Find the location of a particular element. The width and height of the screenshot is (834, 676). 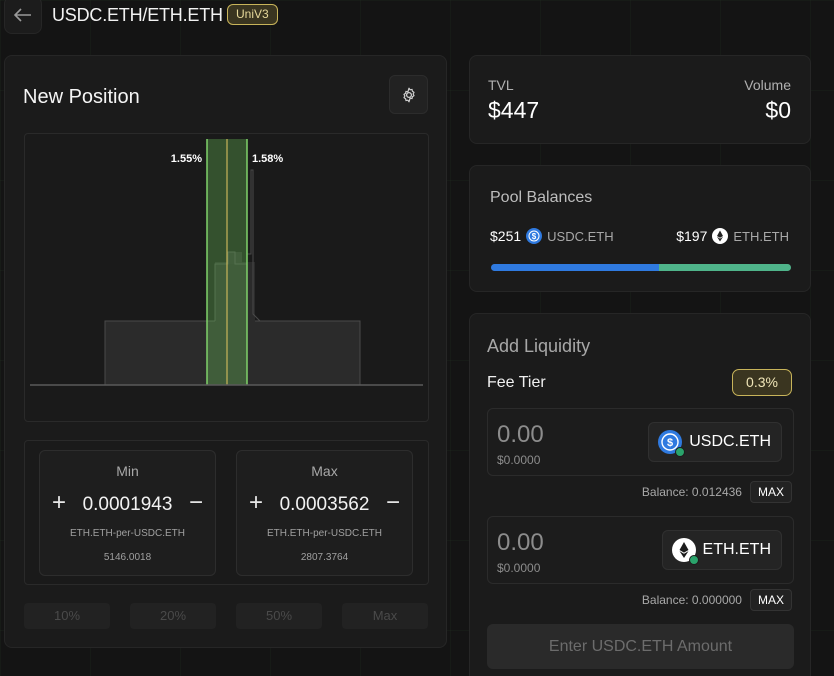

gear-icon is located at coordinates (408, 94).